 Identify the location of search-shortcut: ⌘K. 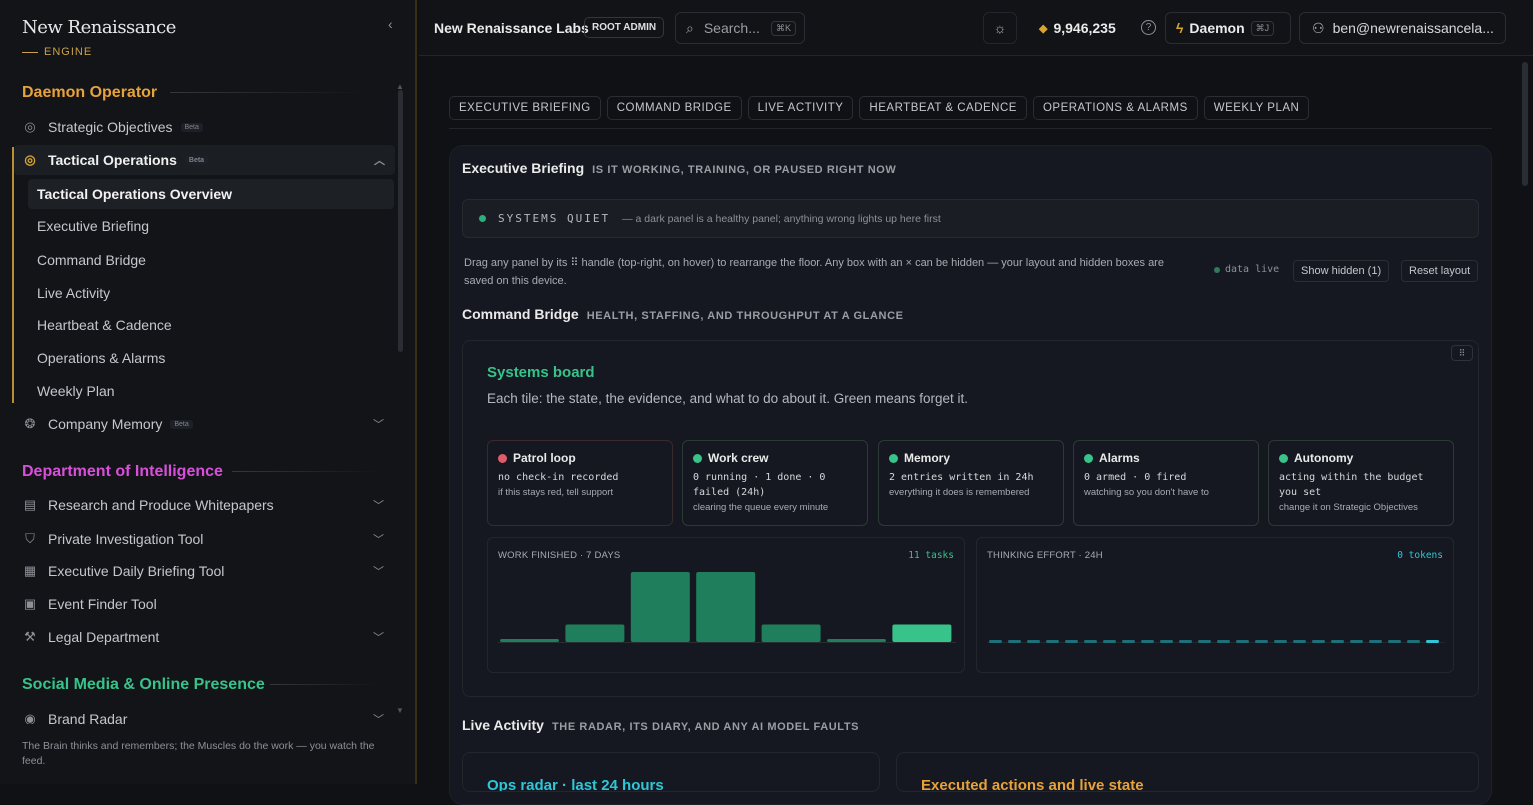
(783, 28).